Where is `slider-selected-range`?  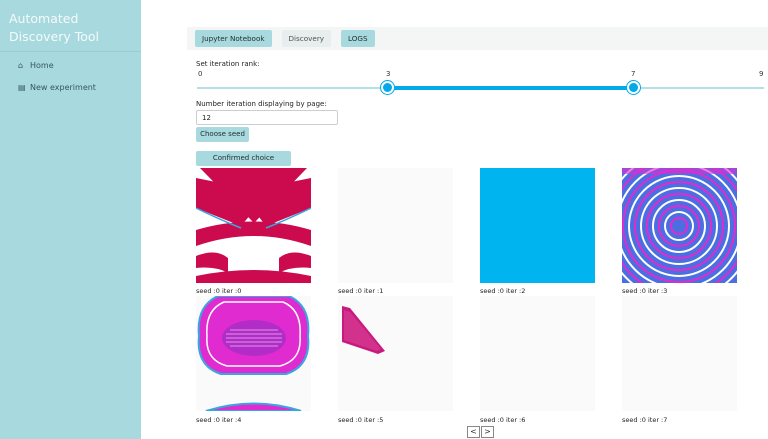 slider-selected-range is located at coordinates (511, 88).